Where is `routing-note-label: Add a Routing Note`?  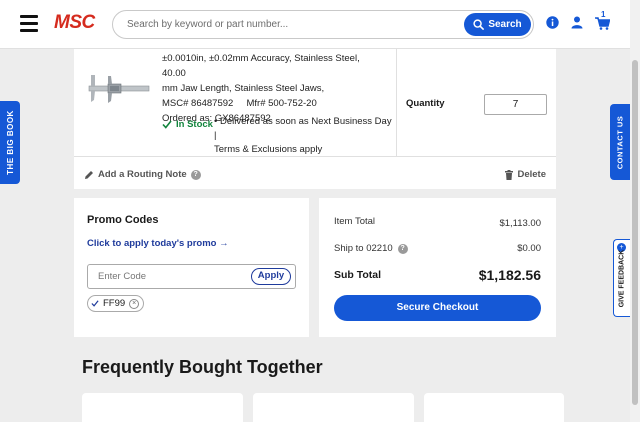
routing-note-label: Add a Routing Note is located at coordinates (142, 174).